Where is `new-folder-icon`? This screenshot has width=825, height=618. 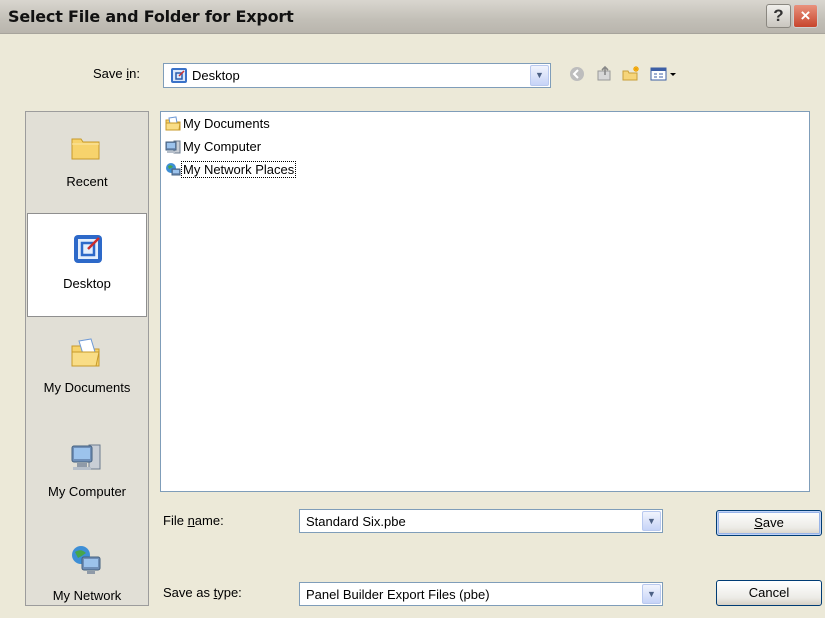
new-folder-icon is located at coordinates (631, 75).